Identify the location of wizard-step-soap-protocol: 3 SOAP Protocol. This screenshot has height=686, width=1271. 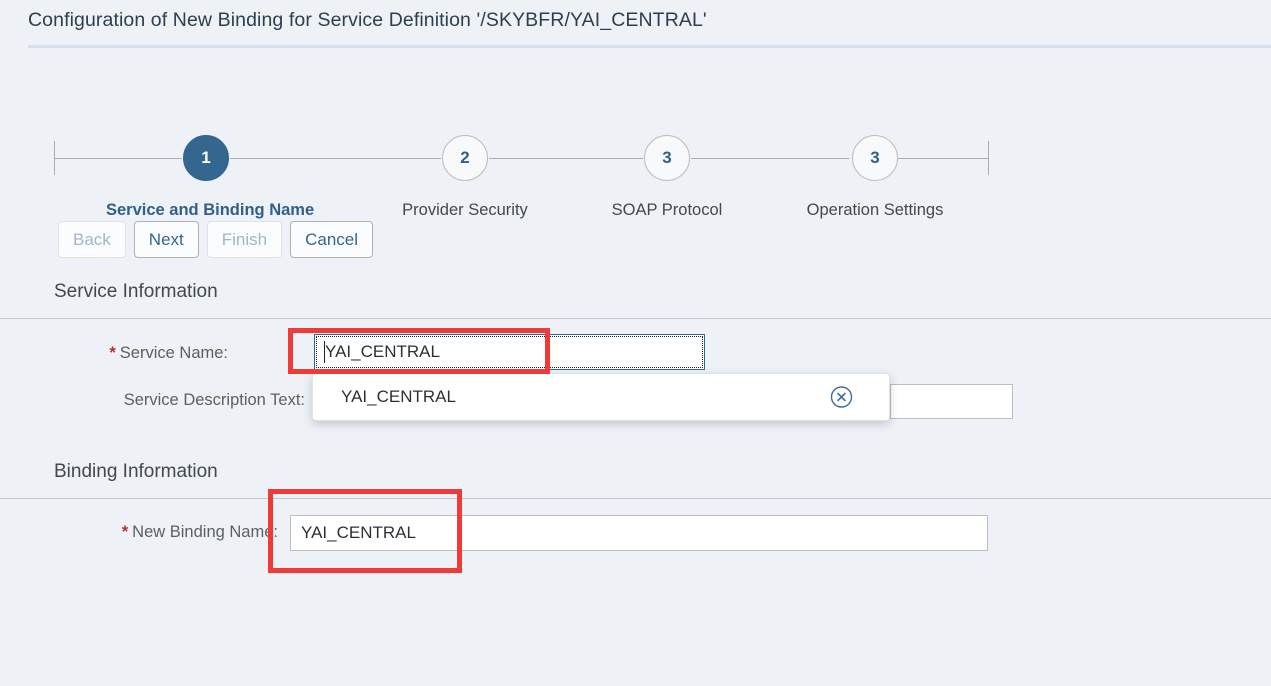
(667, 177).